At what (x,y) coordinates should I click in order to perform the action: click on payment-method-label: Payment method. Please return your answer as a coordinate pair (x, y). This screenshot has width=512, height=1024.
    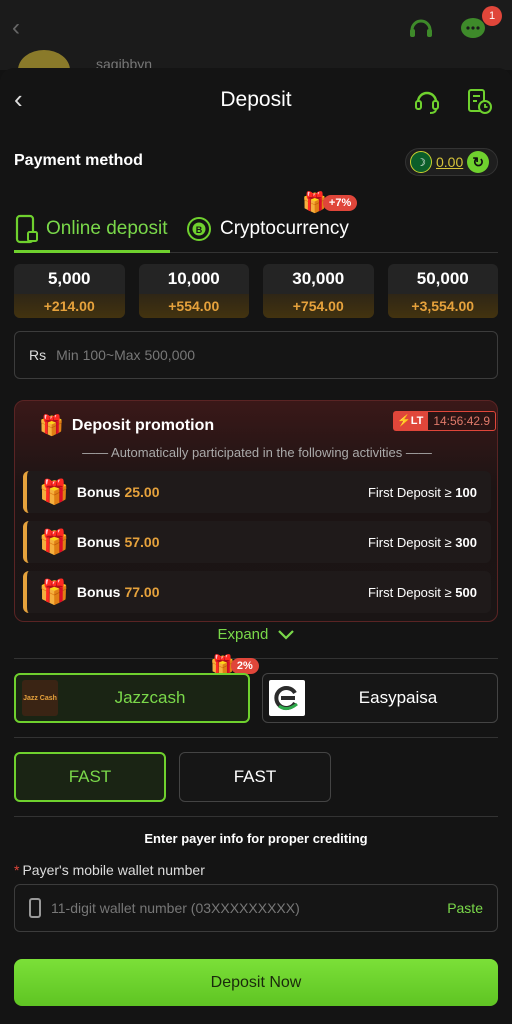
    Looking at the image, I should click on (78, 160).